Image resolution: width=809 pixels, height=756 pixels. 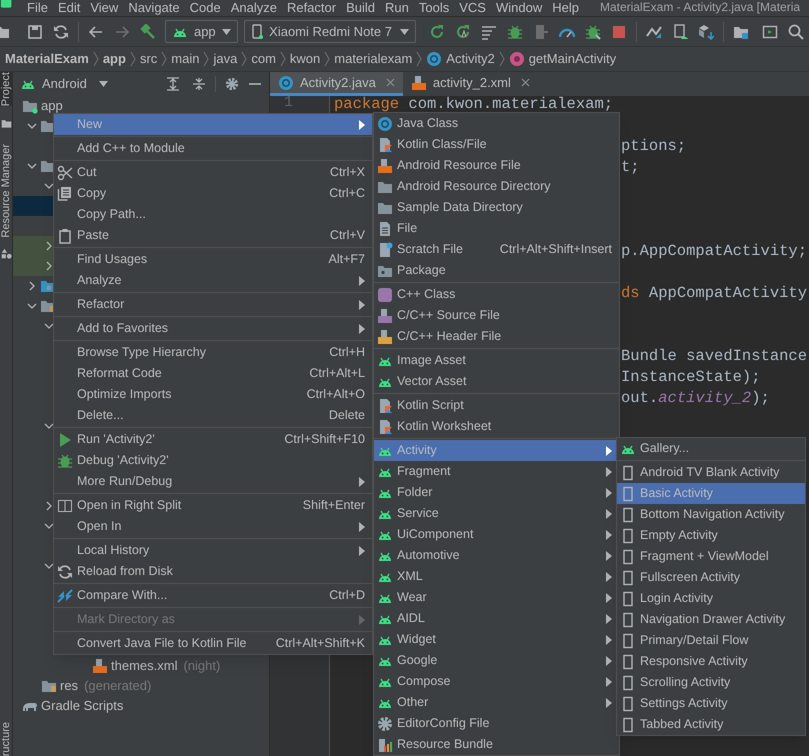 What do you see at coordinates (337, 373) in the screenshot?
I see `shortcut-text: Ctrl+Alt+L` at bounding box center [337, 373].